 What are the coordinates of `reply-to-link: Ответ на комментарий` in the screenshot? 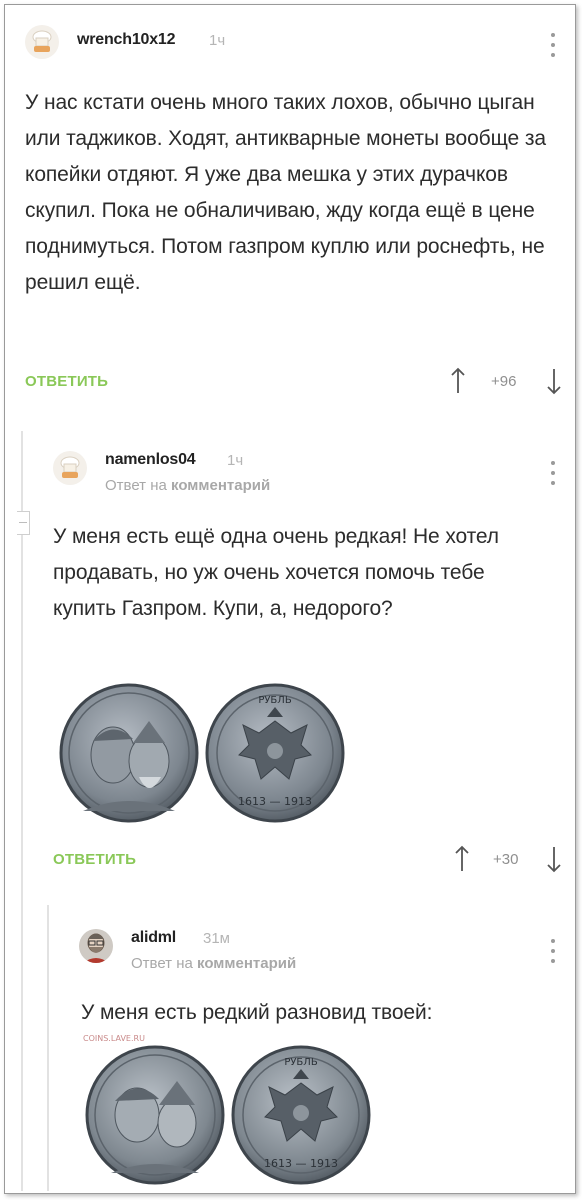 It's located at (213, 963).